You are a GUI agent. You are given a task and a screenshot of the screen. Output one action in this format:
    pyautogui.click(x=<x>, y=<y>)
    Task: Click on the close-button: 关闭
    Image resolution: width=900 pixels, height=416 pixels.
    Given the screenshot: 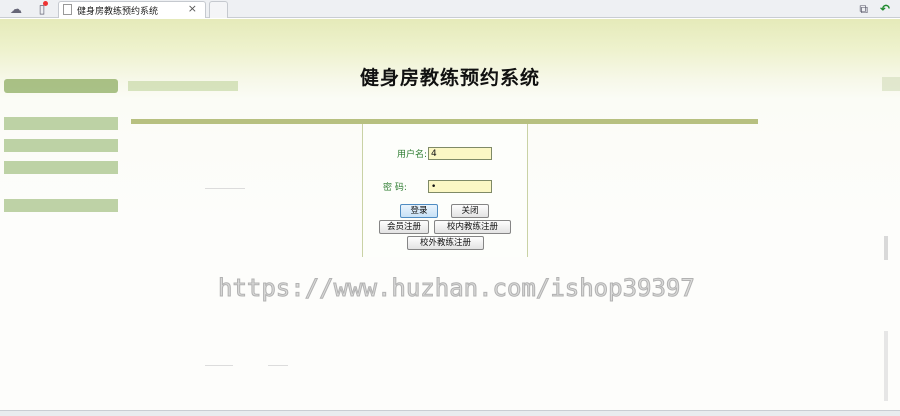 What is the action you would take?
    pyautogui.click(x=470, y=211)
    